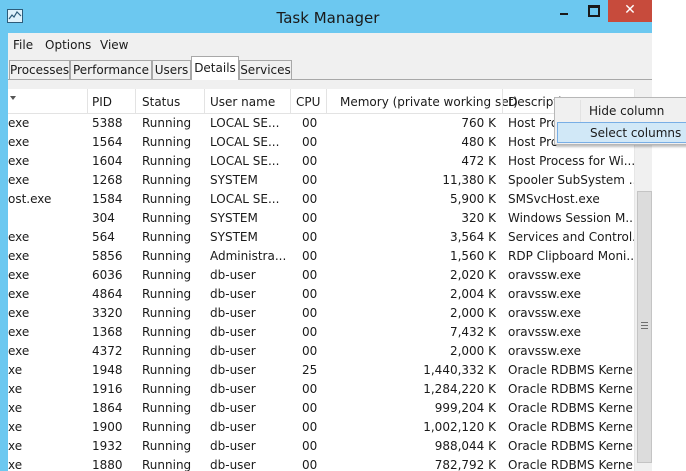 This screenshot has height=471, width=686. Describe the element at coordinates (107, 370) in the screenshot. I see `cell-pid: 1948` at that location.